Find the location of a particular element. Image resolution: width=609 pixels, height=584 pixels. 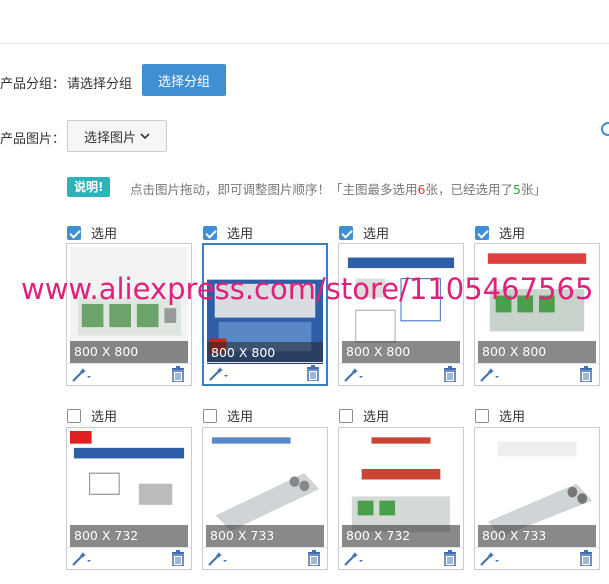

select-image-button: 选择图片 is located at coordinates (117, 136).